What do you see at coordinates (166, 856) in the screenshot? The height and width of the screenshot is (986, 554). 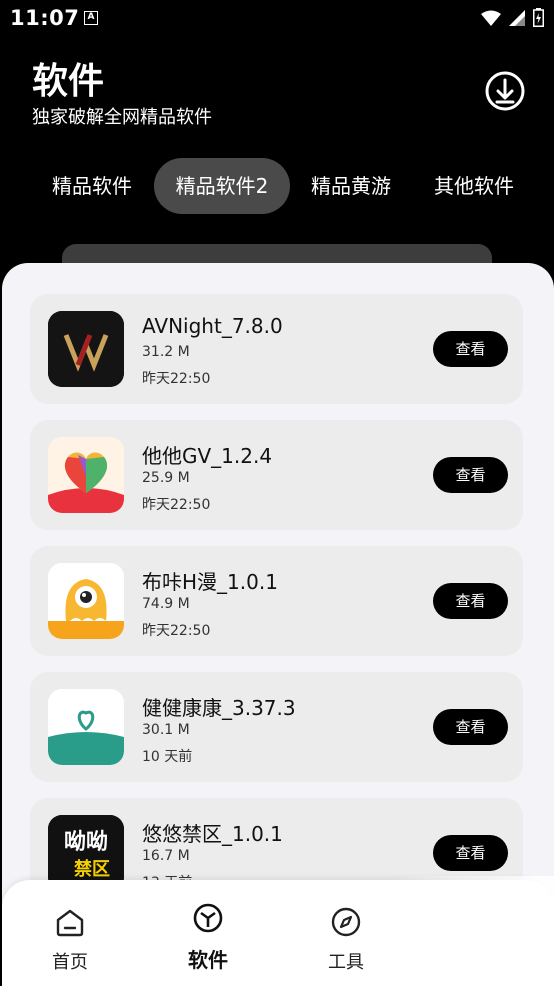 I see `app-size: 16.7 M` at bounding box center [166, 856].